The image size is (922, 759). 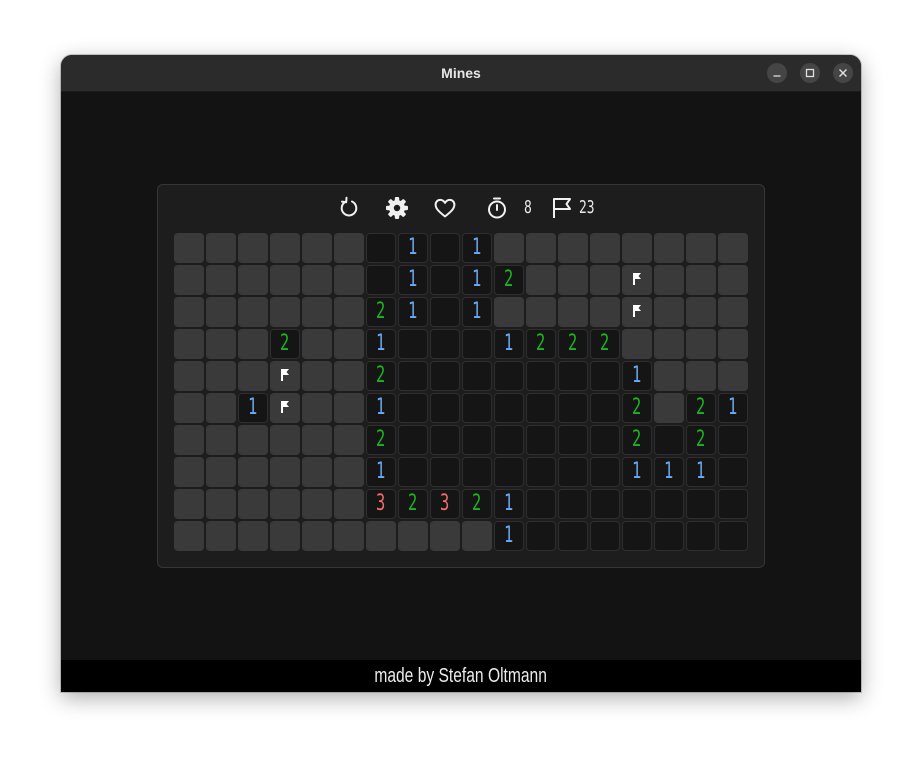 I want to click on restart-button, so click(x=349, y=208).